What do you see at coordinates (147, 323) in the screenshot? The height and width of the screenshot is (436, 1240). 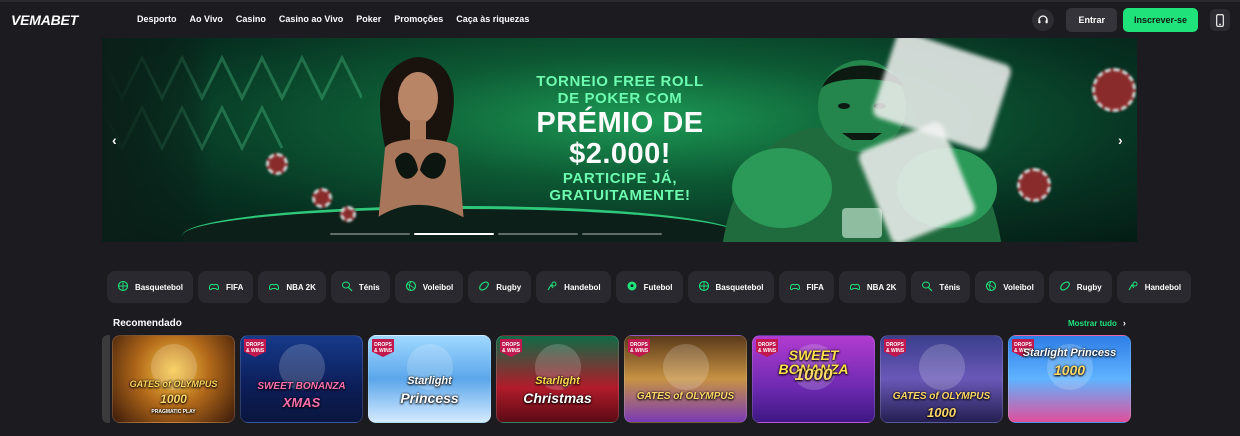 I see `recommended-section-title: Recomendado` at bounding box center [147, 323].